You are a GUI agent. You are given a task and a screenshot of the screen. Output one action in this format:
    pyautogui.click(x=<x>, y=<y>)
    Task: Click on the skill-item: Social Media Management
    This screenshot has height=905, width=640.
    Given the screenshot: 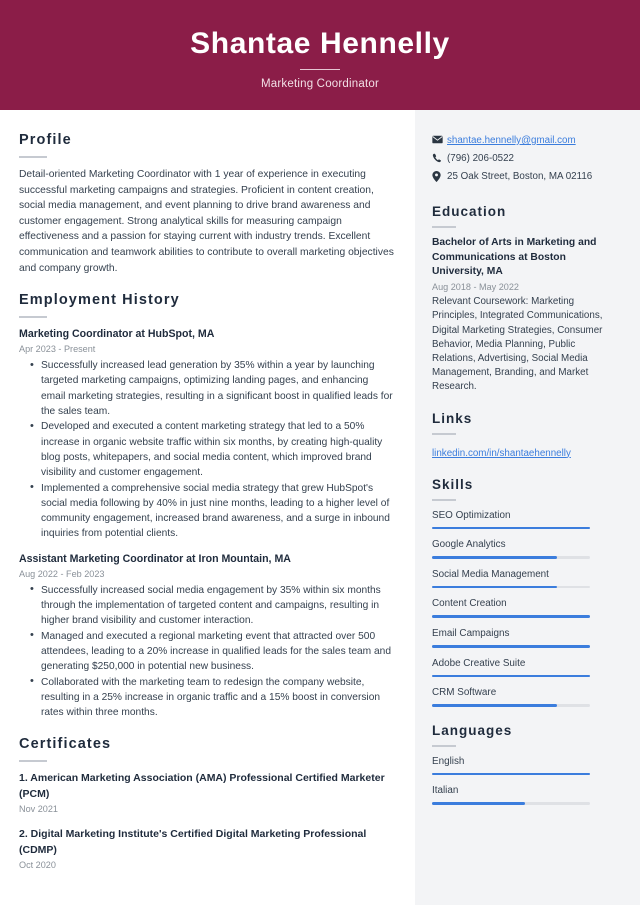 What is the action you would take?
    pyautogui.click(x=526, y=578)
    